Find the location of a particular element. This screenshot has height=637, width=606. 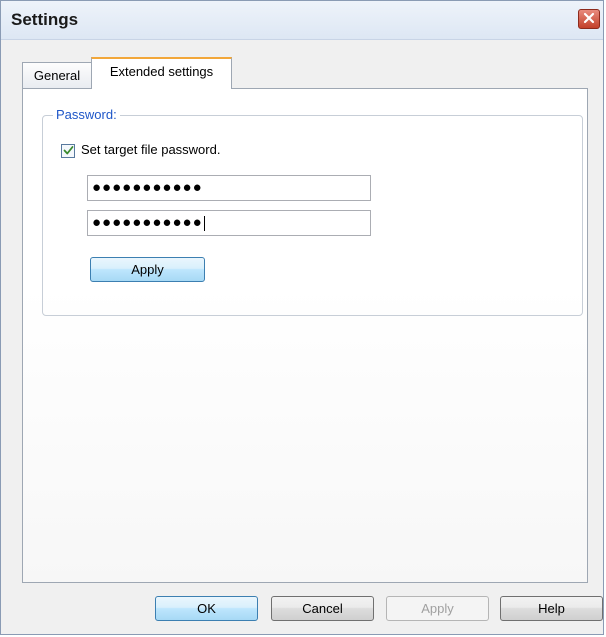

tab-extended-settings-label: Extended settings is located at coordinates (161, 71).